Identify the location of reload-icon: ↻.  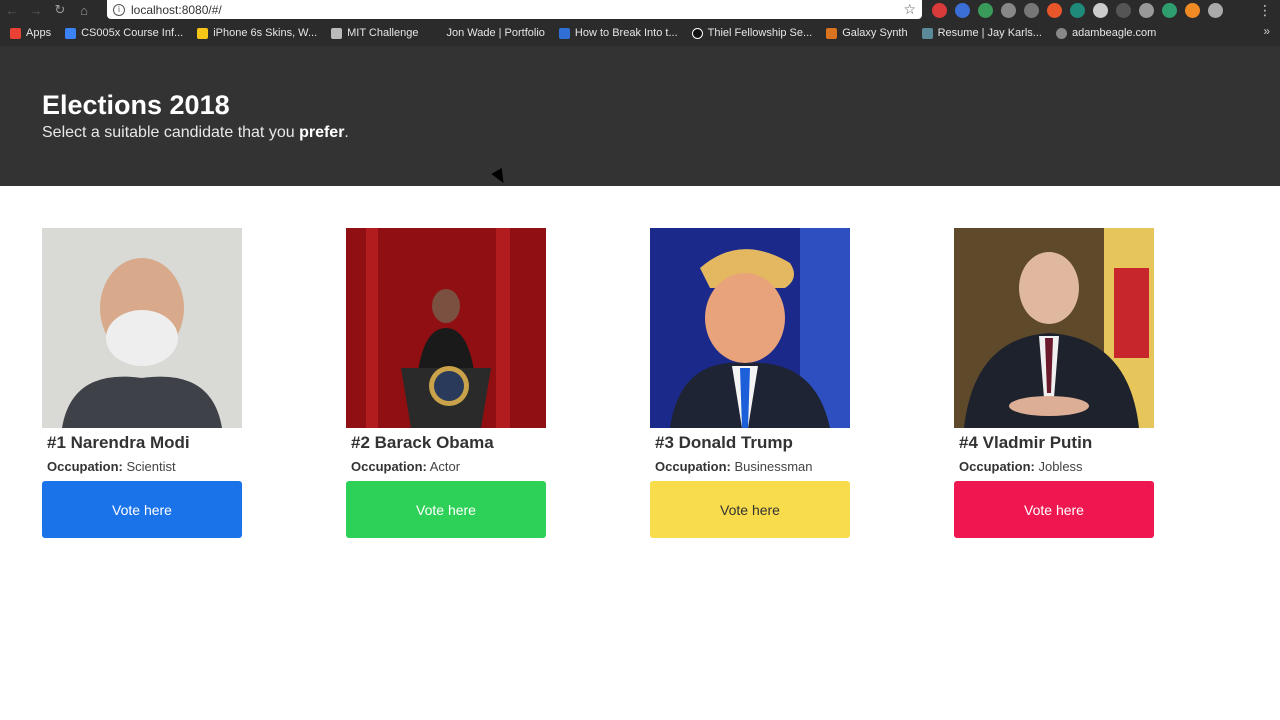
(60, 10).